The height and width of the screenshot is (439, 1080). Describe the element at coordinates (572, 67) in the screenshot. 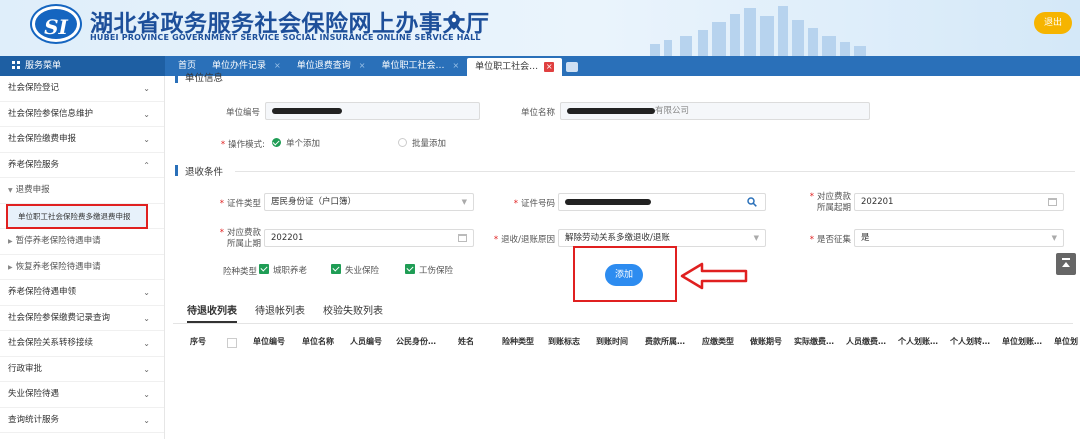

I see `tab-menu-icon` at that location.